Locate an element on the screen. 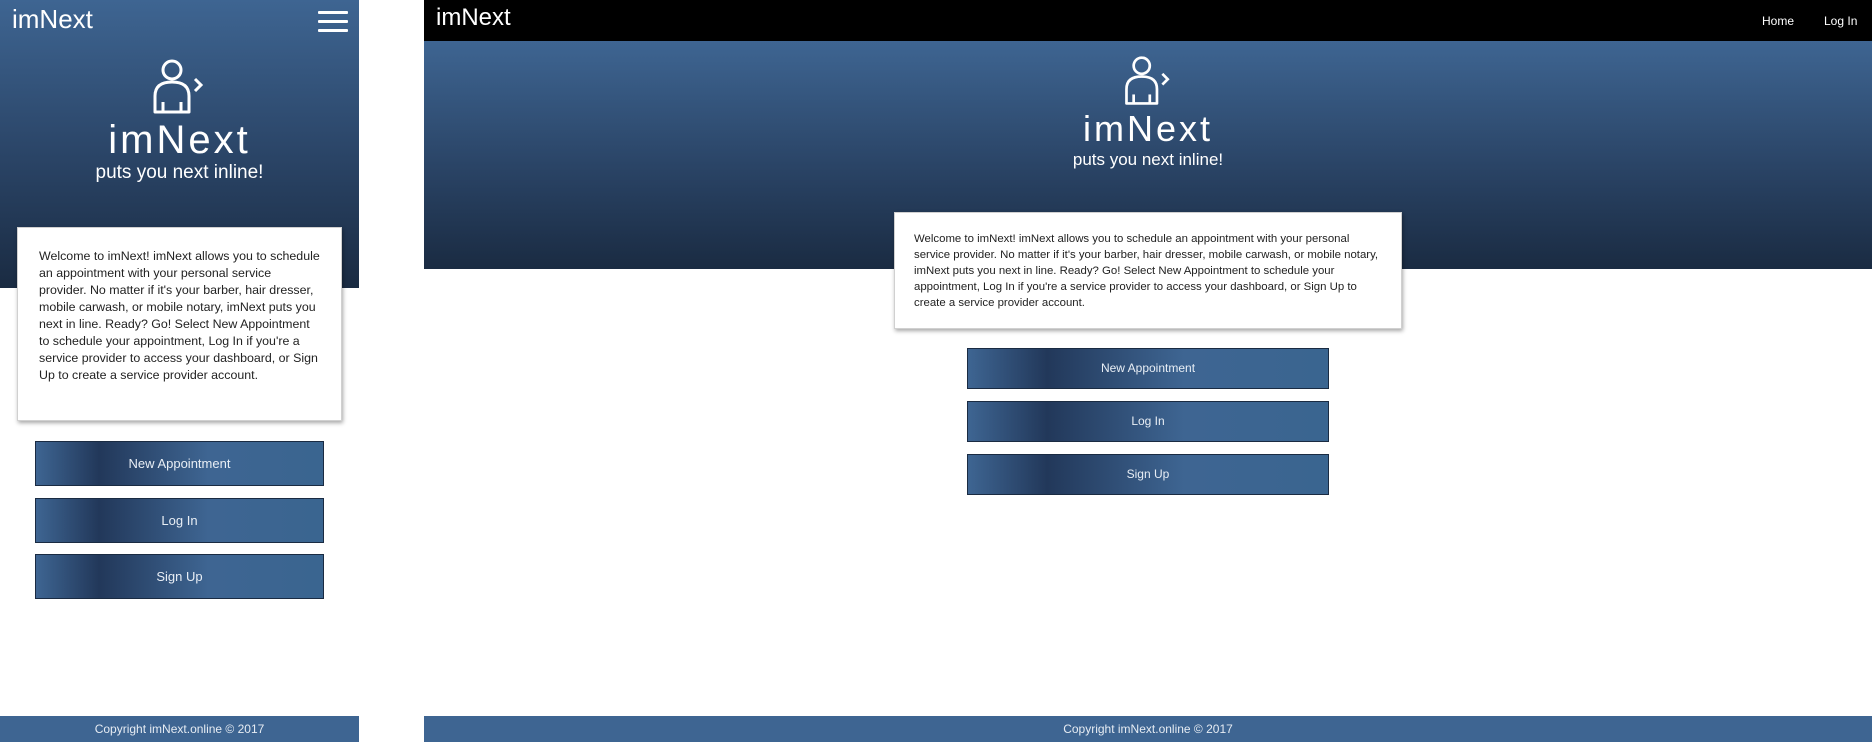 This screenshot has width=1872, height=742. nav-link-home: Home is located at coordinates (1778, 21).